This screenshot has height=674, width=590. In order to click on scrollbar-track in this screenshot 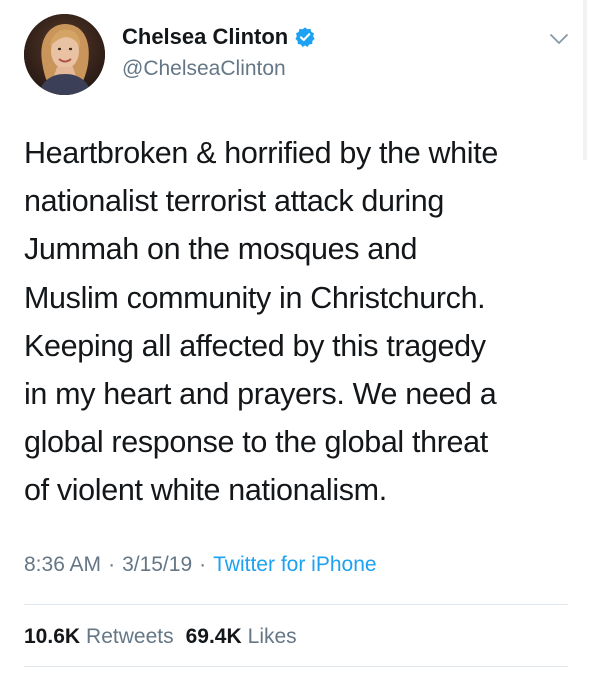, I will do `click(585, 80)`.